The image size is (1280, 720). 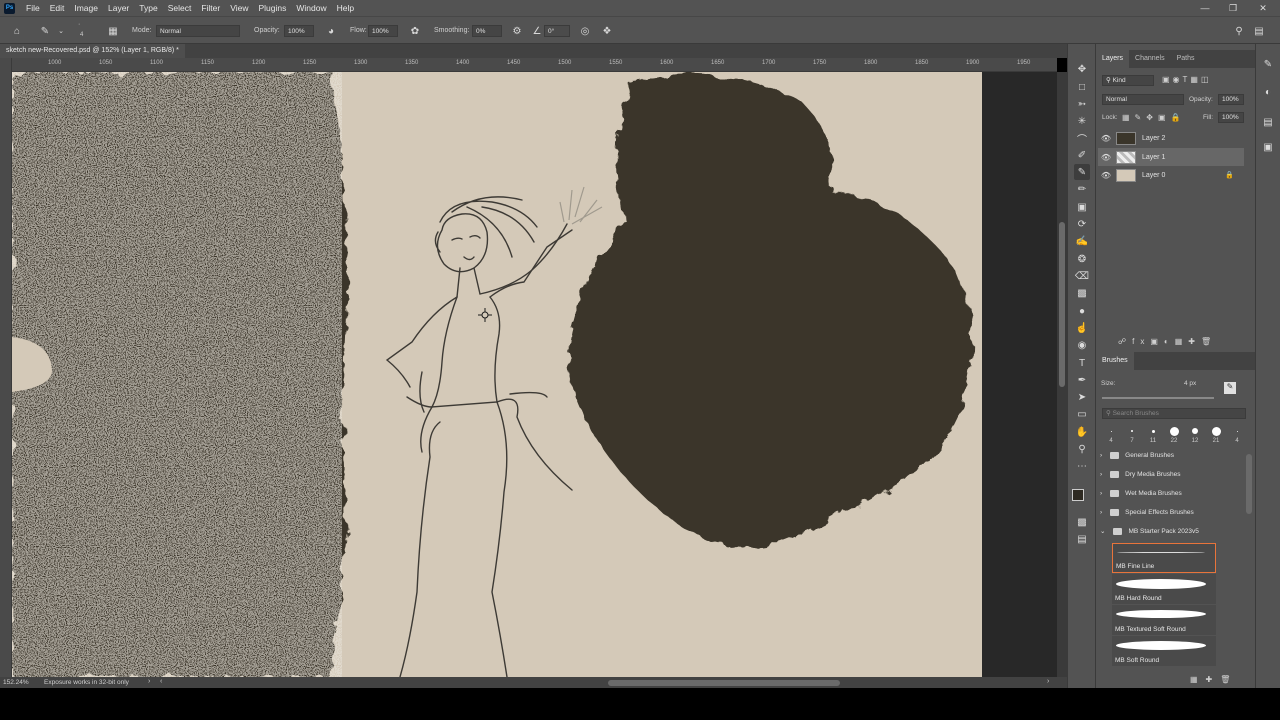 I want to click on zoom-readout: 152.24%, so click(x=16, y=682).